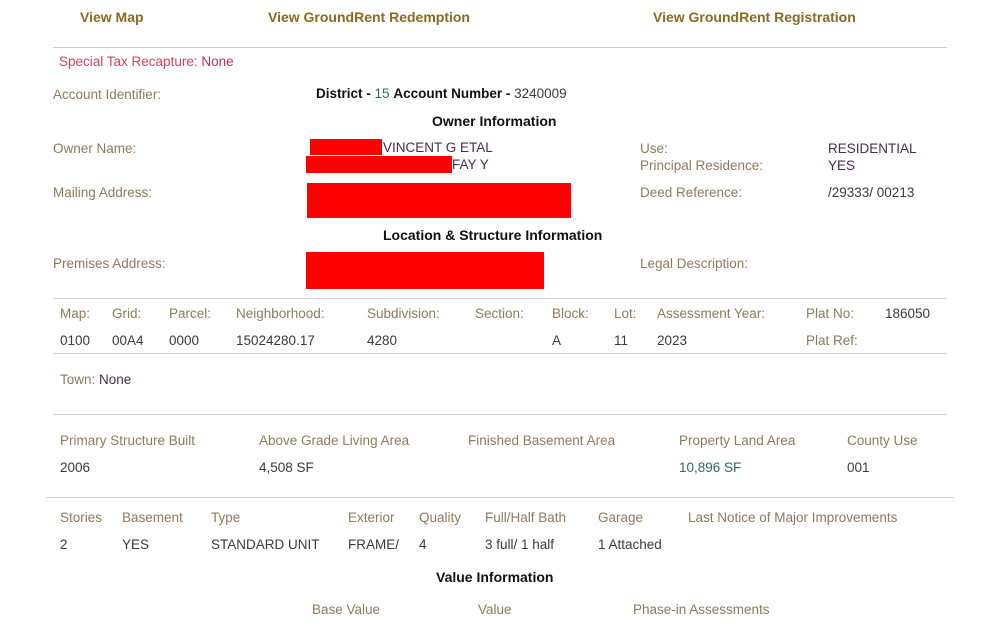  Describe the element at coordinates (128, 440) in the screenshot. I see `primary-structure-built-header: Primary Structure Built` at that location.